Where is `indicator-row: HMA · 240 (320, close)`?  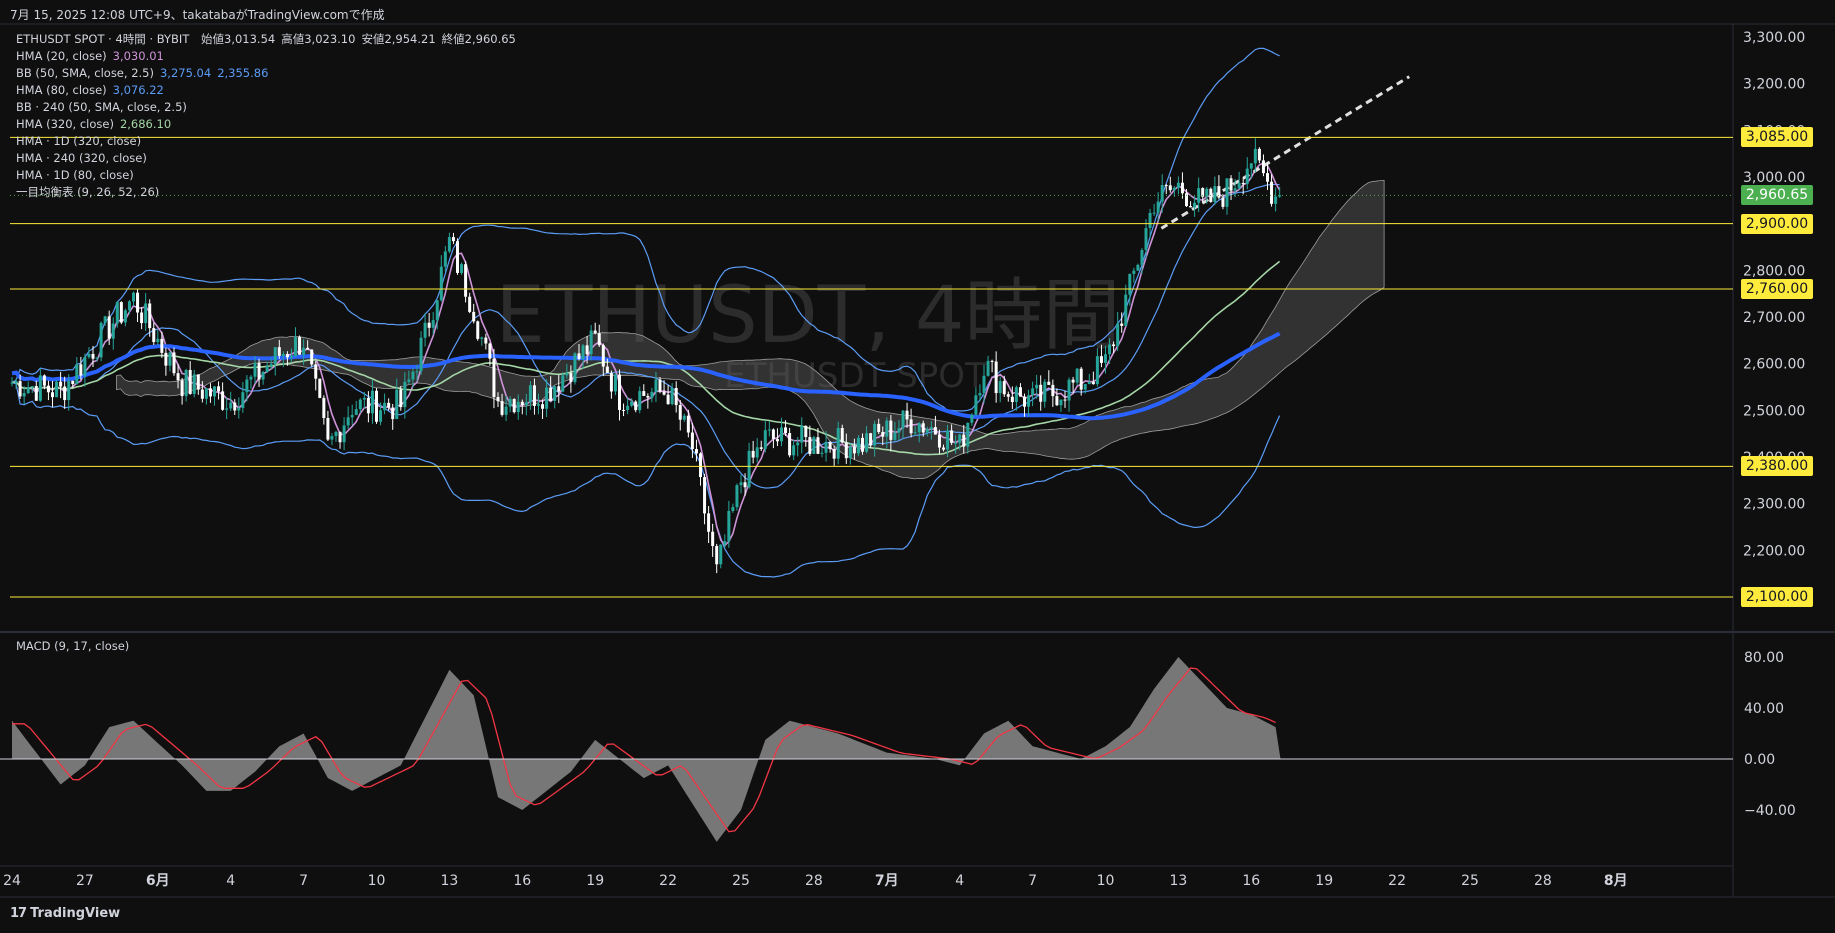 indicator-row: HMA · 240 (320, close) is located at coordinates (266, 158).